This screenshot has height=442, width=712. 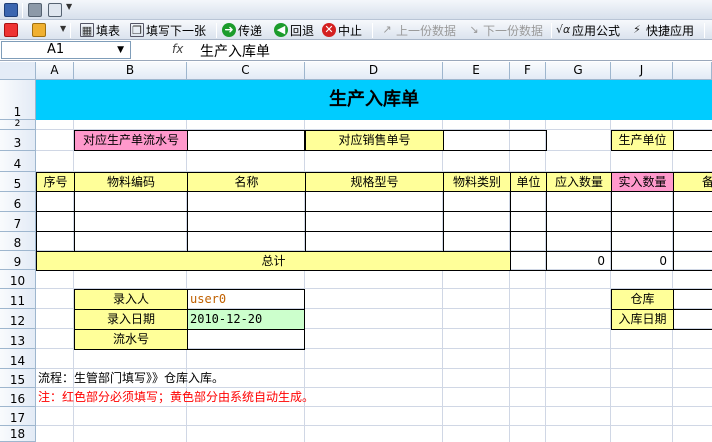 What do you see at coordinates (131, 299) in the screenshot?
I see `entry-person-label: 录入人` at bounding box center [131, 299].